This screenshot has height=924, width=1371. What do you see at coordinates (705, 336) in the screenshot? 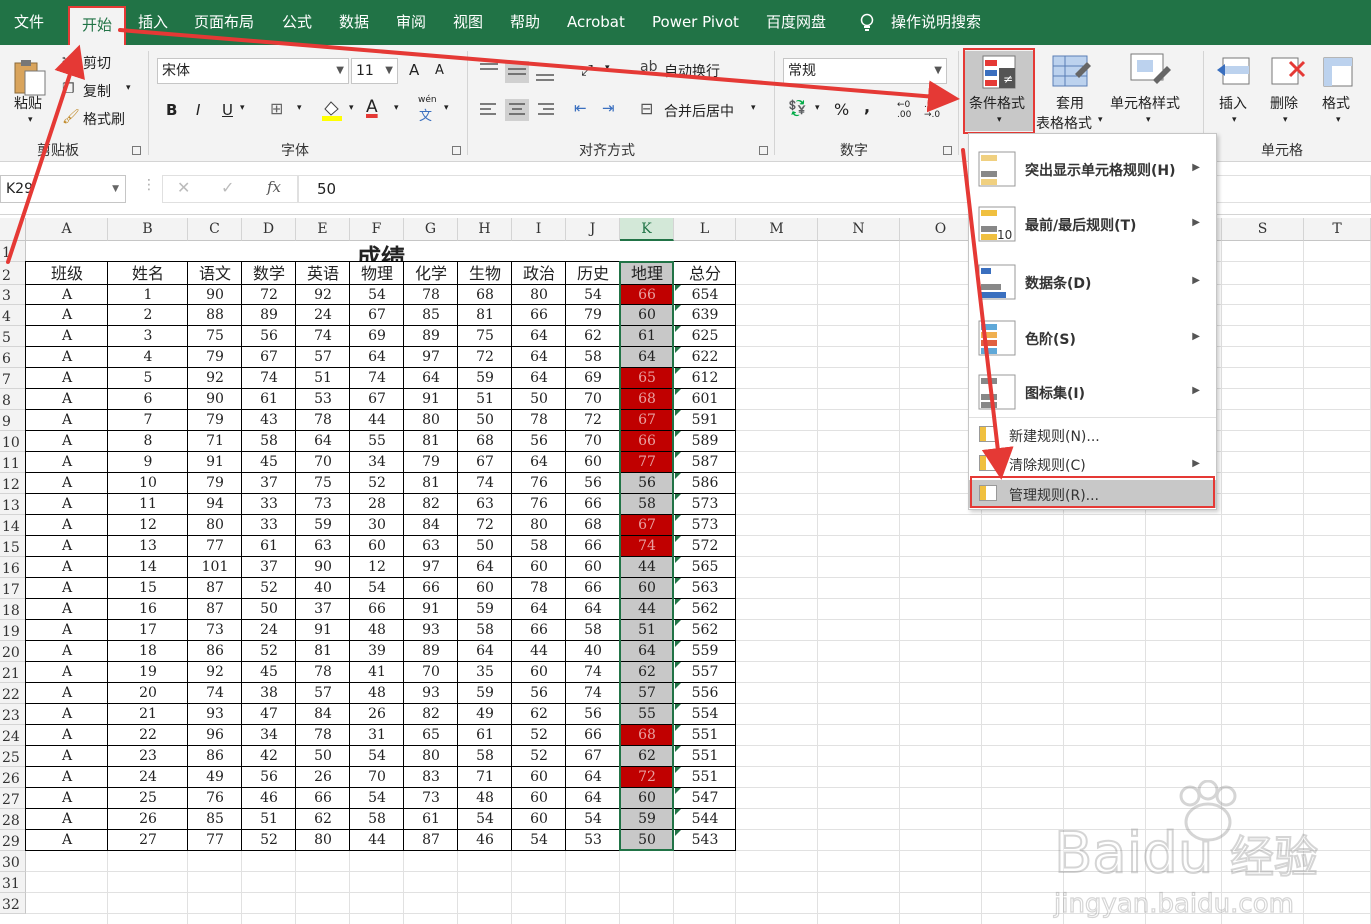
I see `table-cell: 625` at bounding box center [705, 336].